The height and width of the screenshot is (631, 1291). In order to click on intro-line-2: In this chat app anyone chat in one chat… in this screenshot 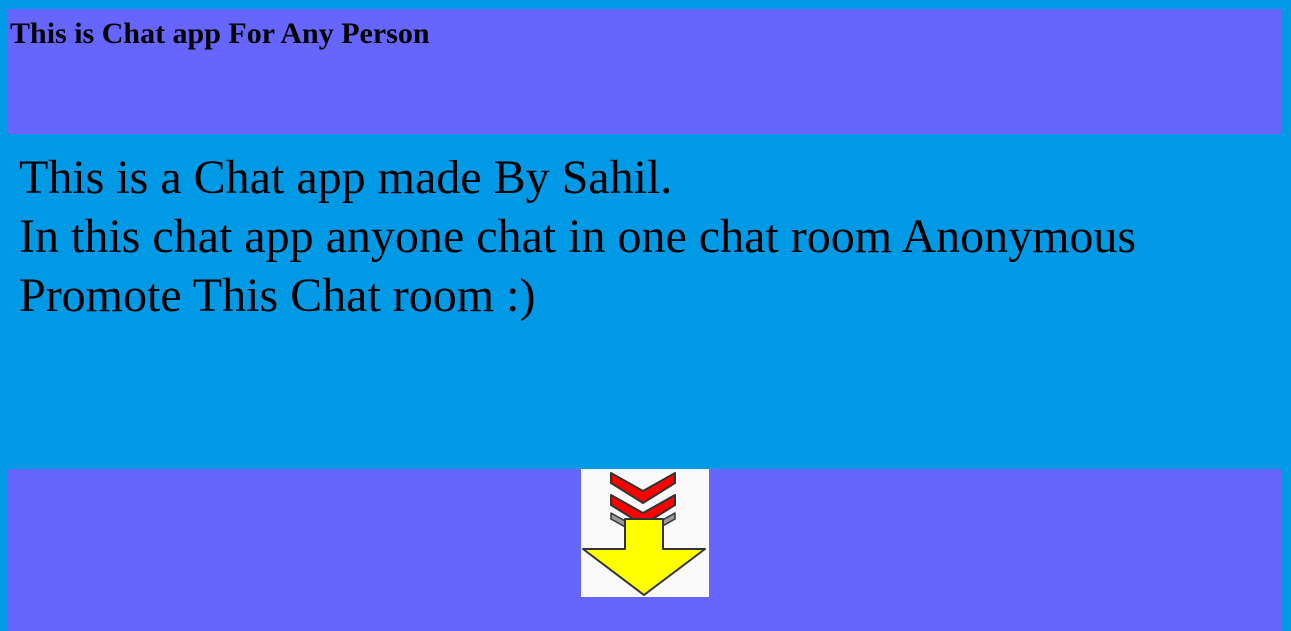, I will do `click(578, 236)`.